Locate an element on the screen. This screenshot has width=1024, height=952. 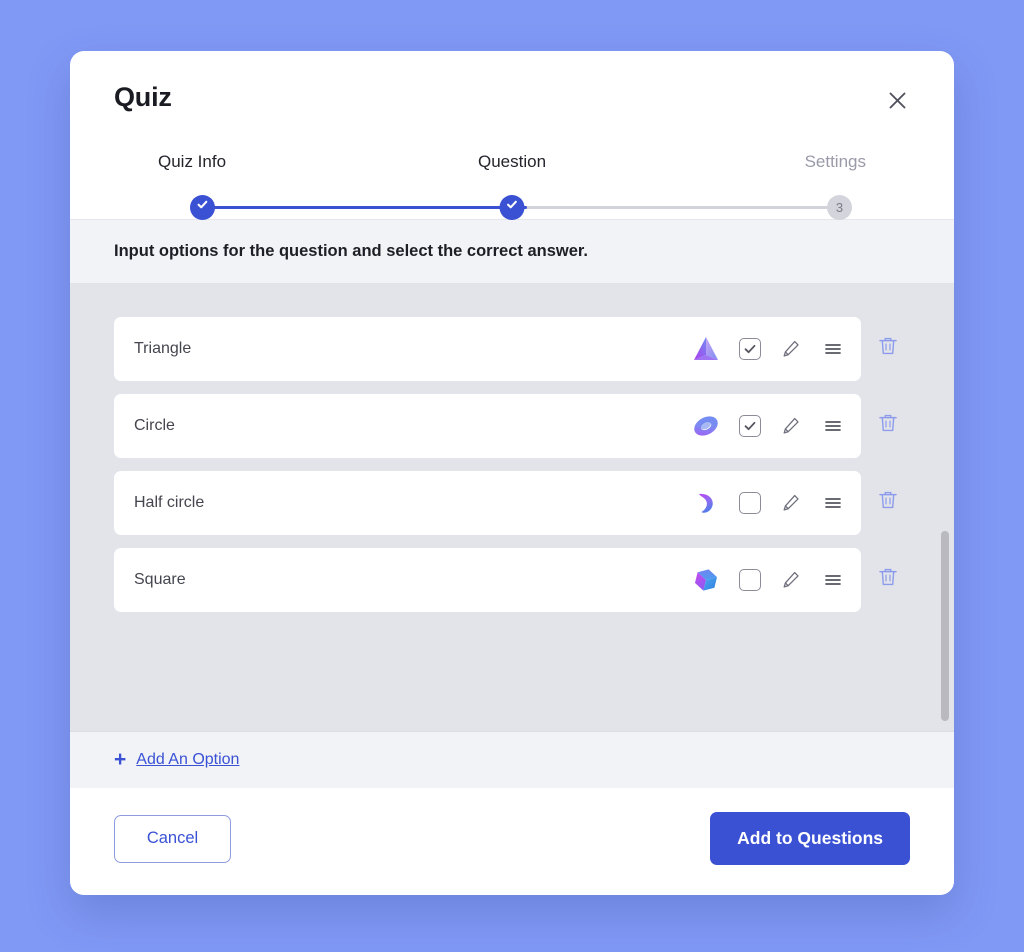
torus-3d-icon is located at coordinates (706, 426).